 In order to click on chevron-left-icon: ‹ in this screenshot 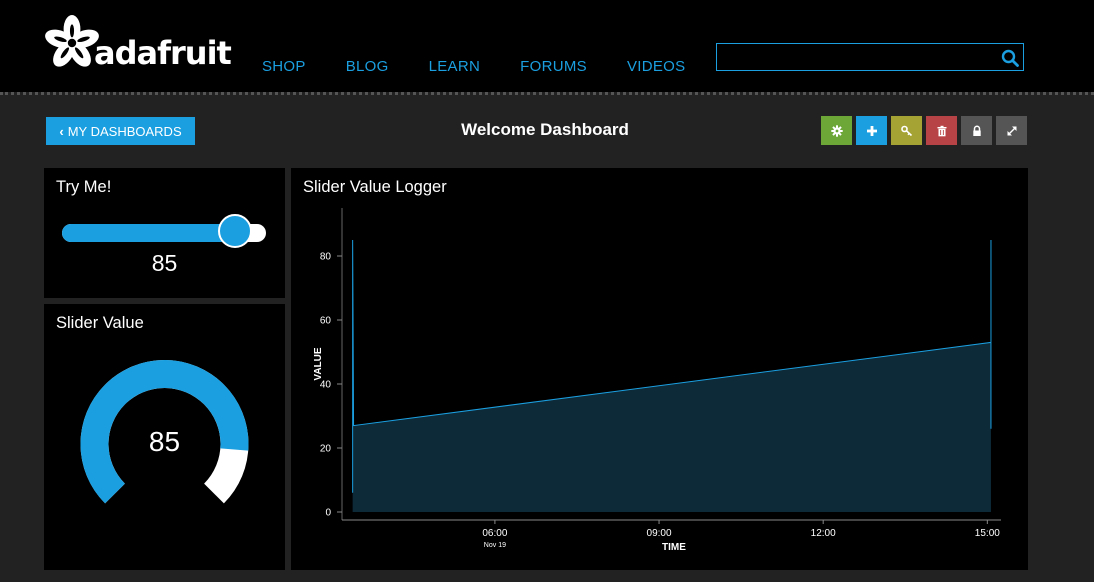, I will do `click(61, 131)`.